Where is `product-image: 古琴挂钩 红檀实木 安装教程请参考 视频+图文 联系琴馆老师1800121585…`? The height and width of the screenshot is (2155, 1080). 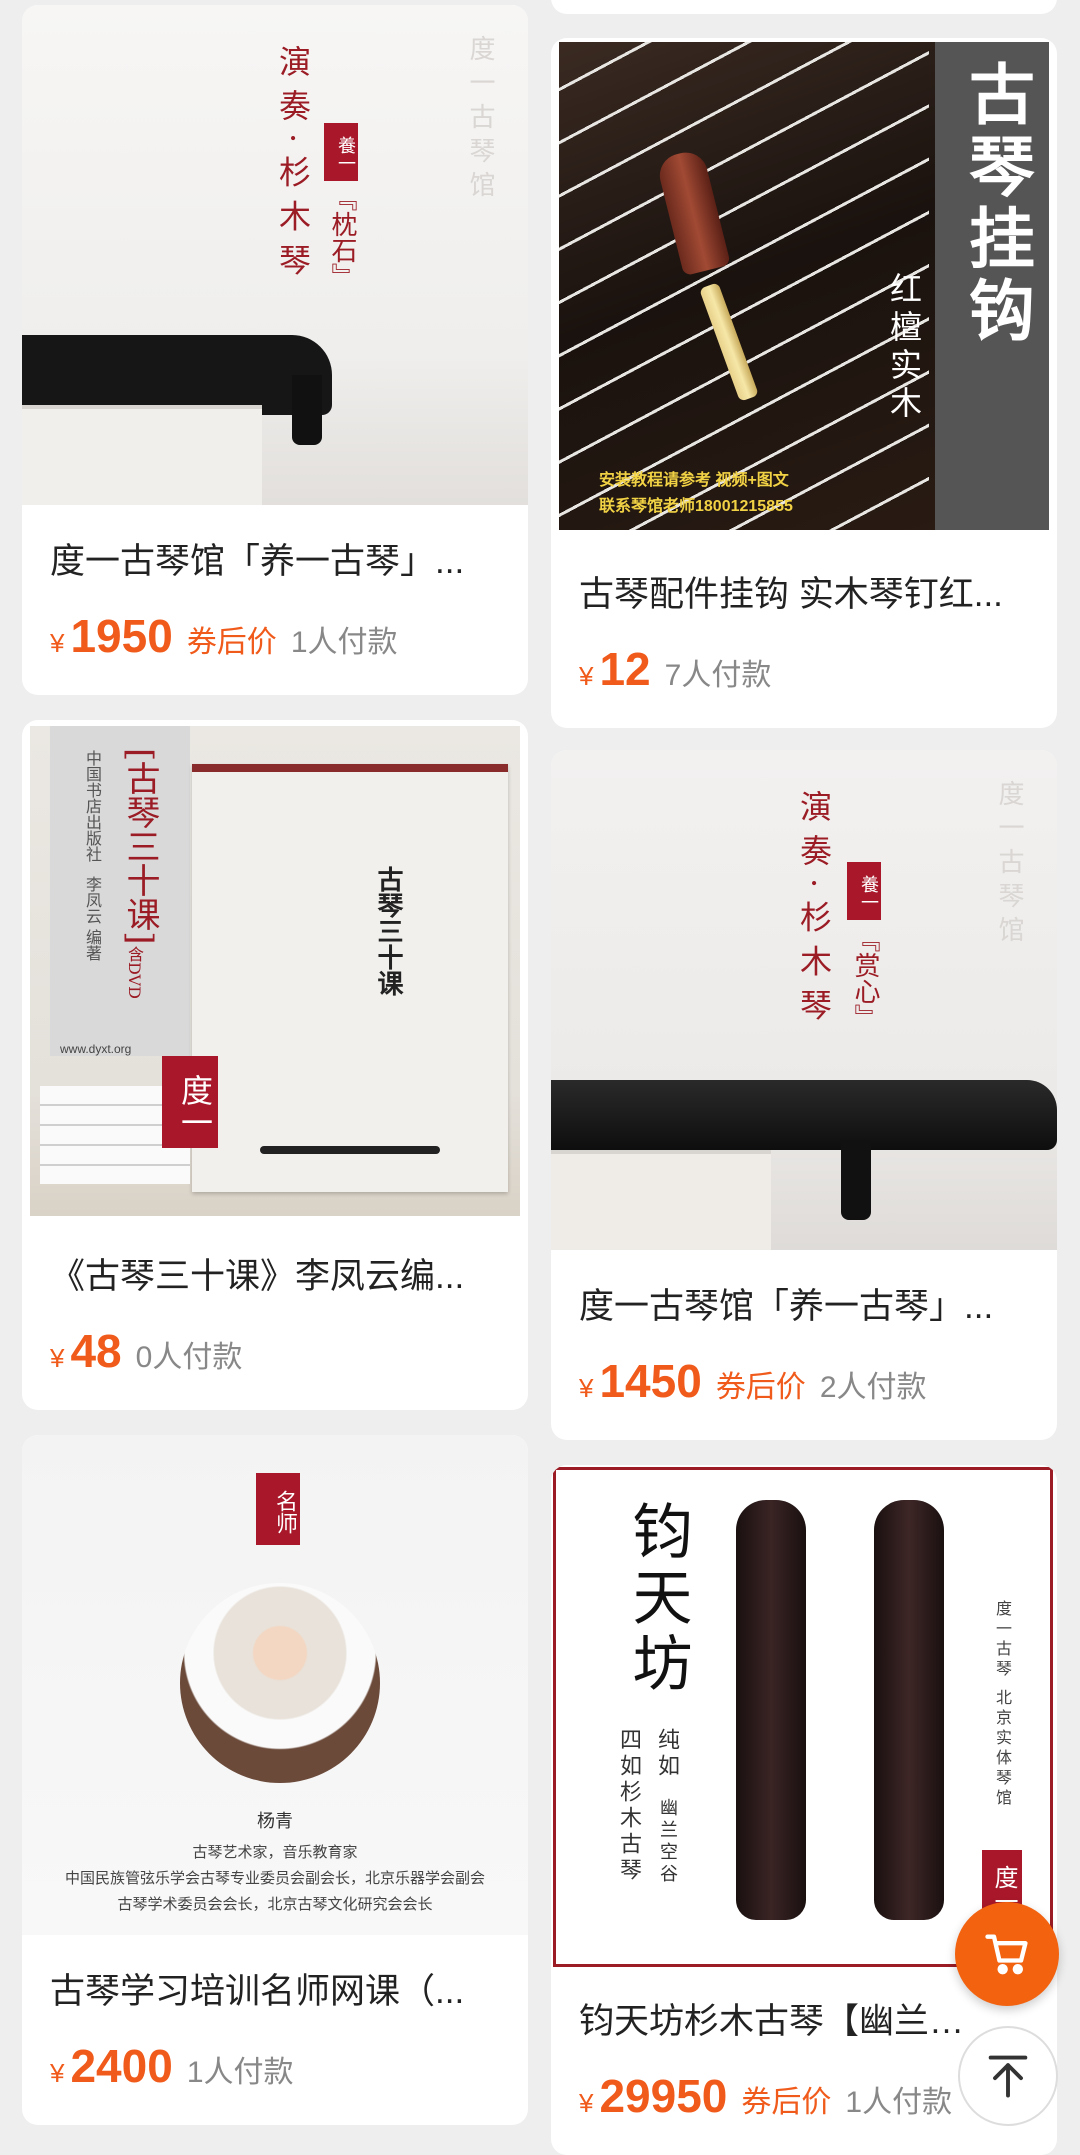
product-image: 古琴挂钩 红檀实木 安装教程请参考 视频+图文 联系琴馆老师1800121585… is located at coordinates (804, 286).